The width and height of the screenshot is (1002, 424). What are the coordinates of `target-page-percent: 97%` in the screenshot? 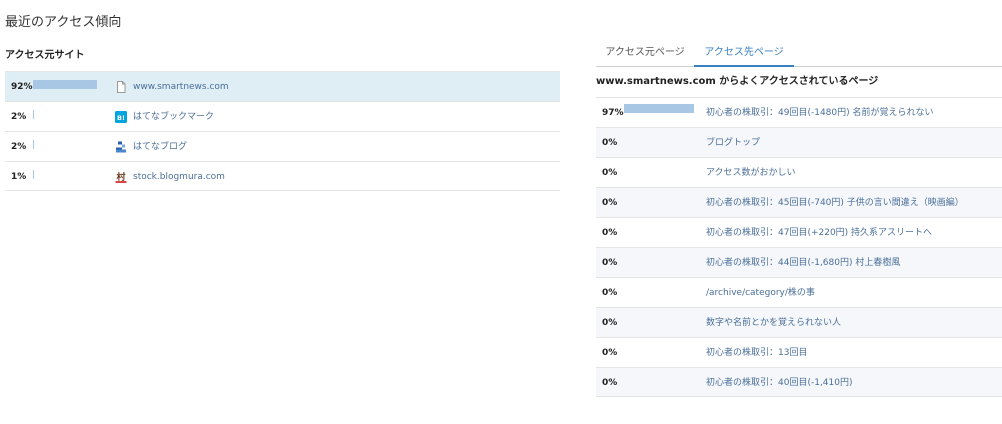 It's located at (613, 113).